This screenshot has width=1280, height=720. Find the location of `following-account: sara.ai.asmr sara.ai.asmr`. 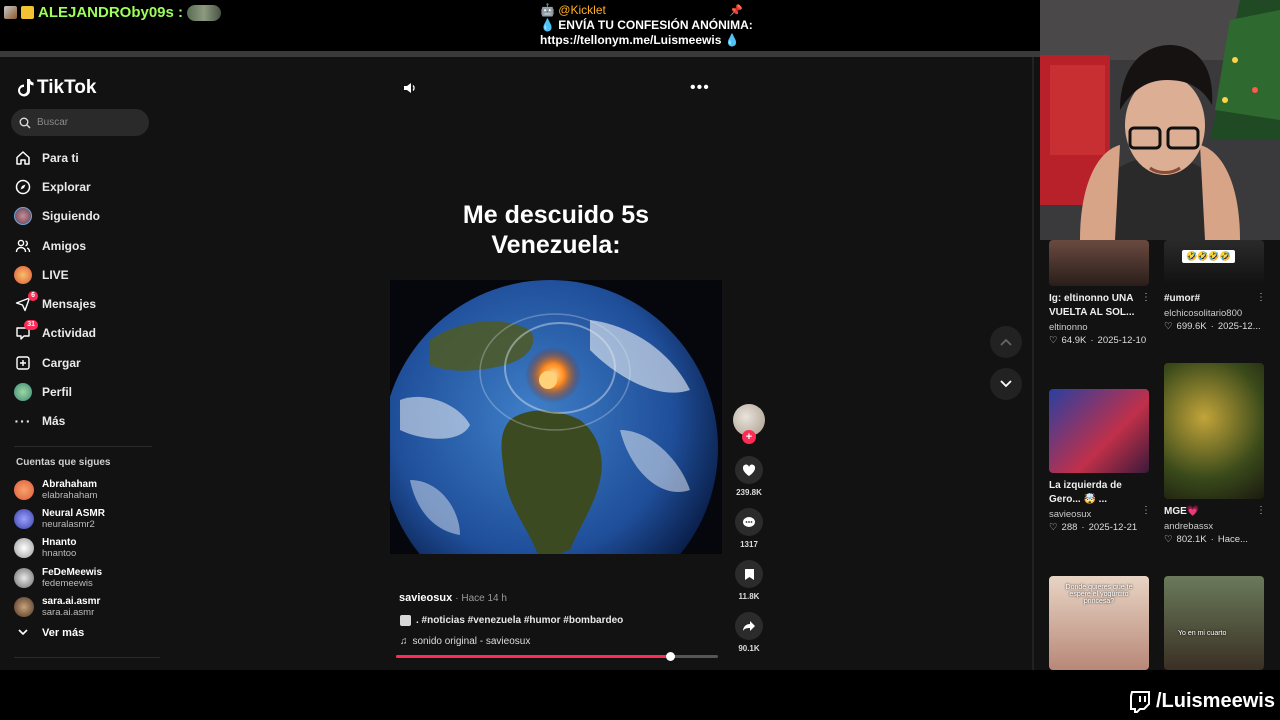

following-account: sara.ai.asmr sara.ai.asmr is located at coordinates (84, 606).